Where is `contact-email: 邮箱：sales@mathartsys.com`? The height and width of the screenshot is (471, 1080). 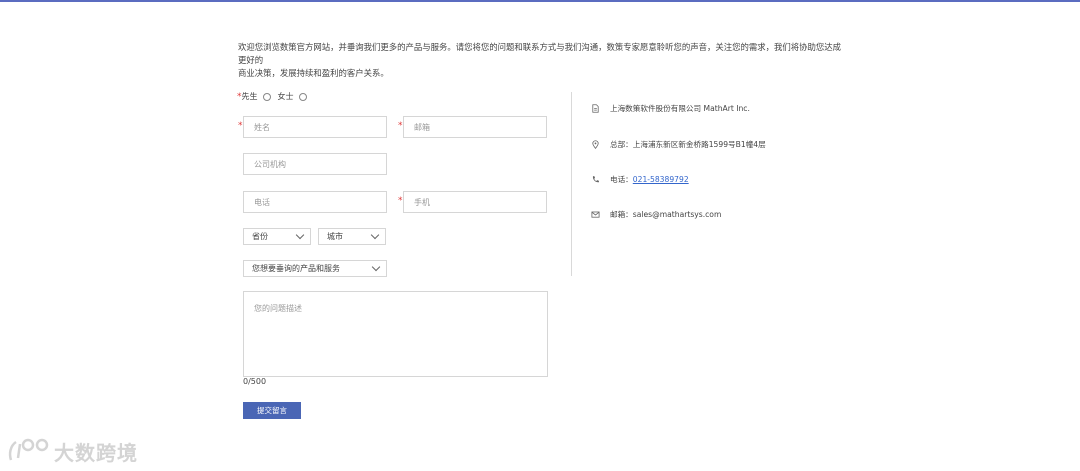
contact-email: 邮箱：sales@mathartsys.com is located at coordinates (656, 214).